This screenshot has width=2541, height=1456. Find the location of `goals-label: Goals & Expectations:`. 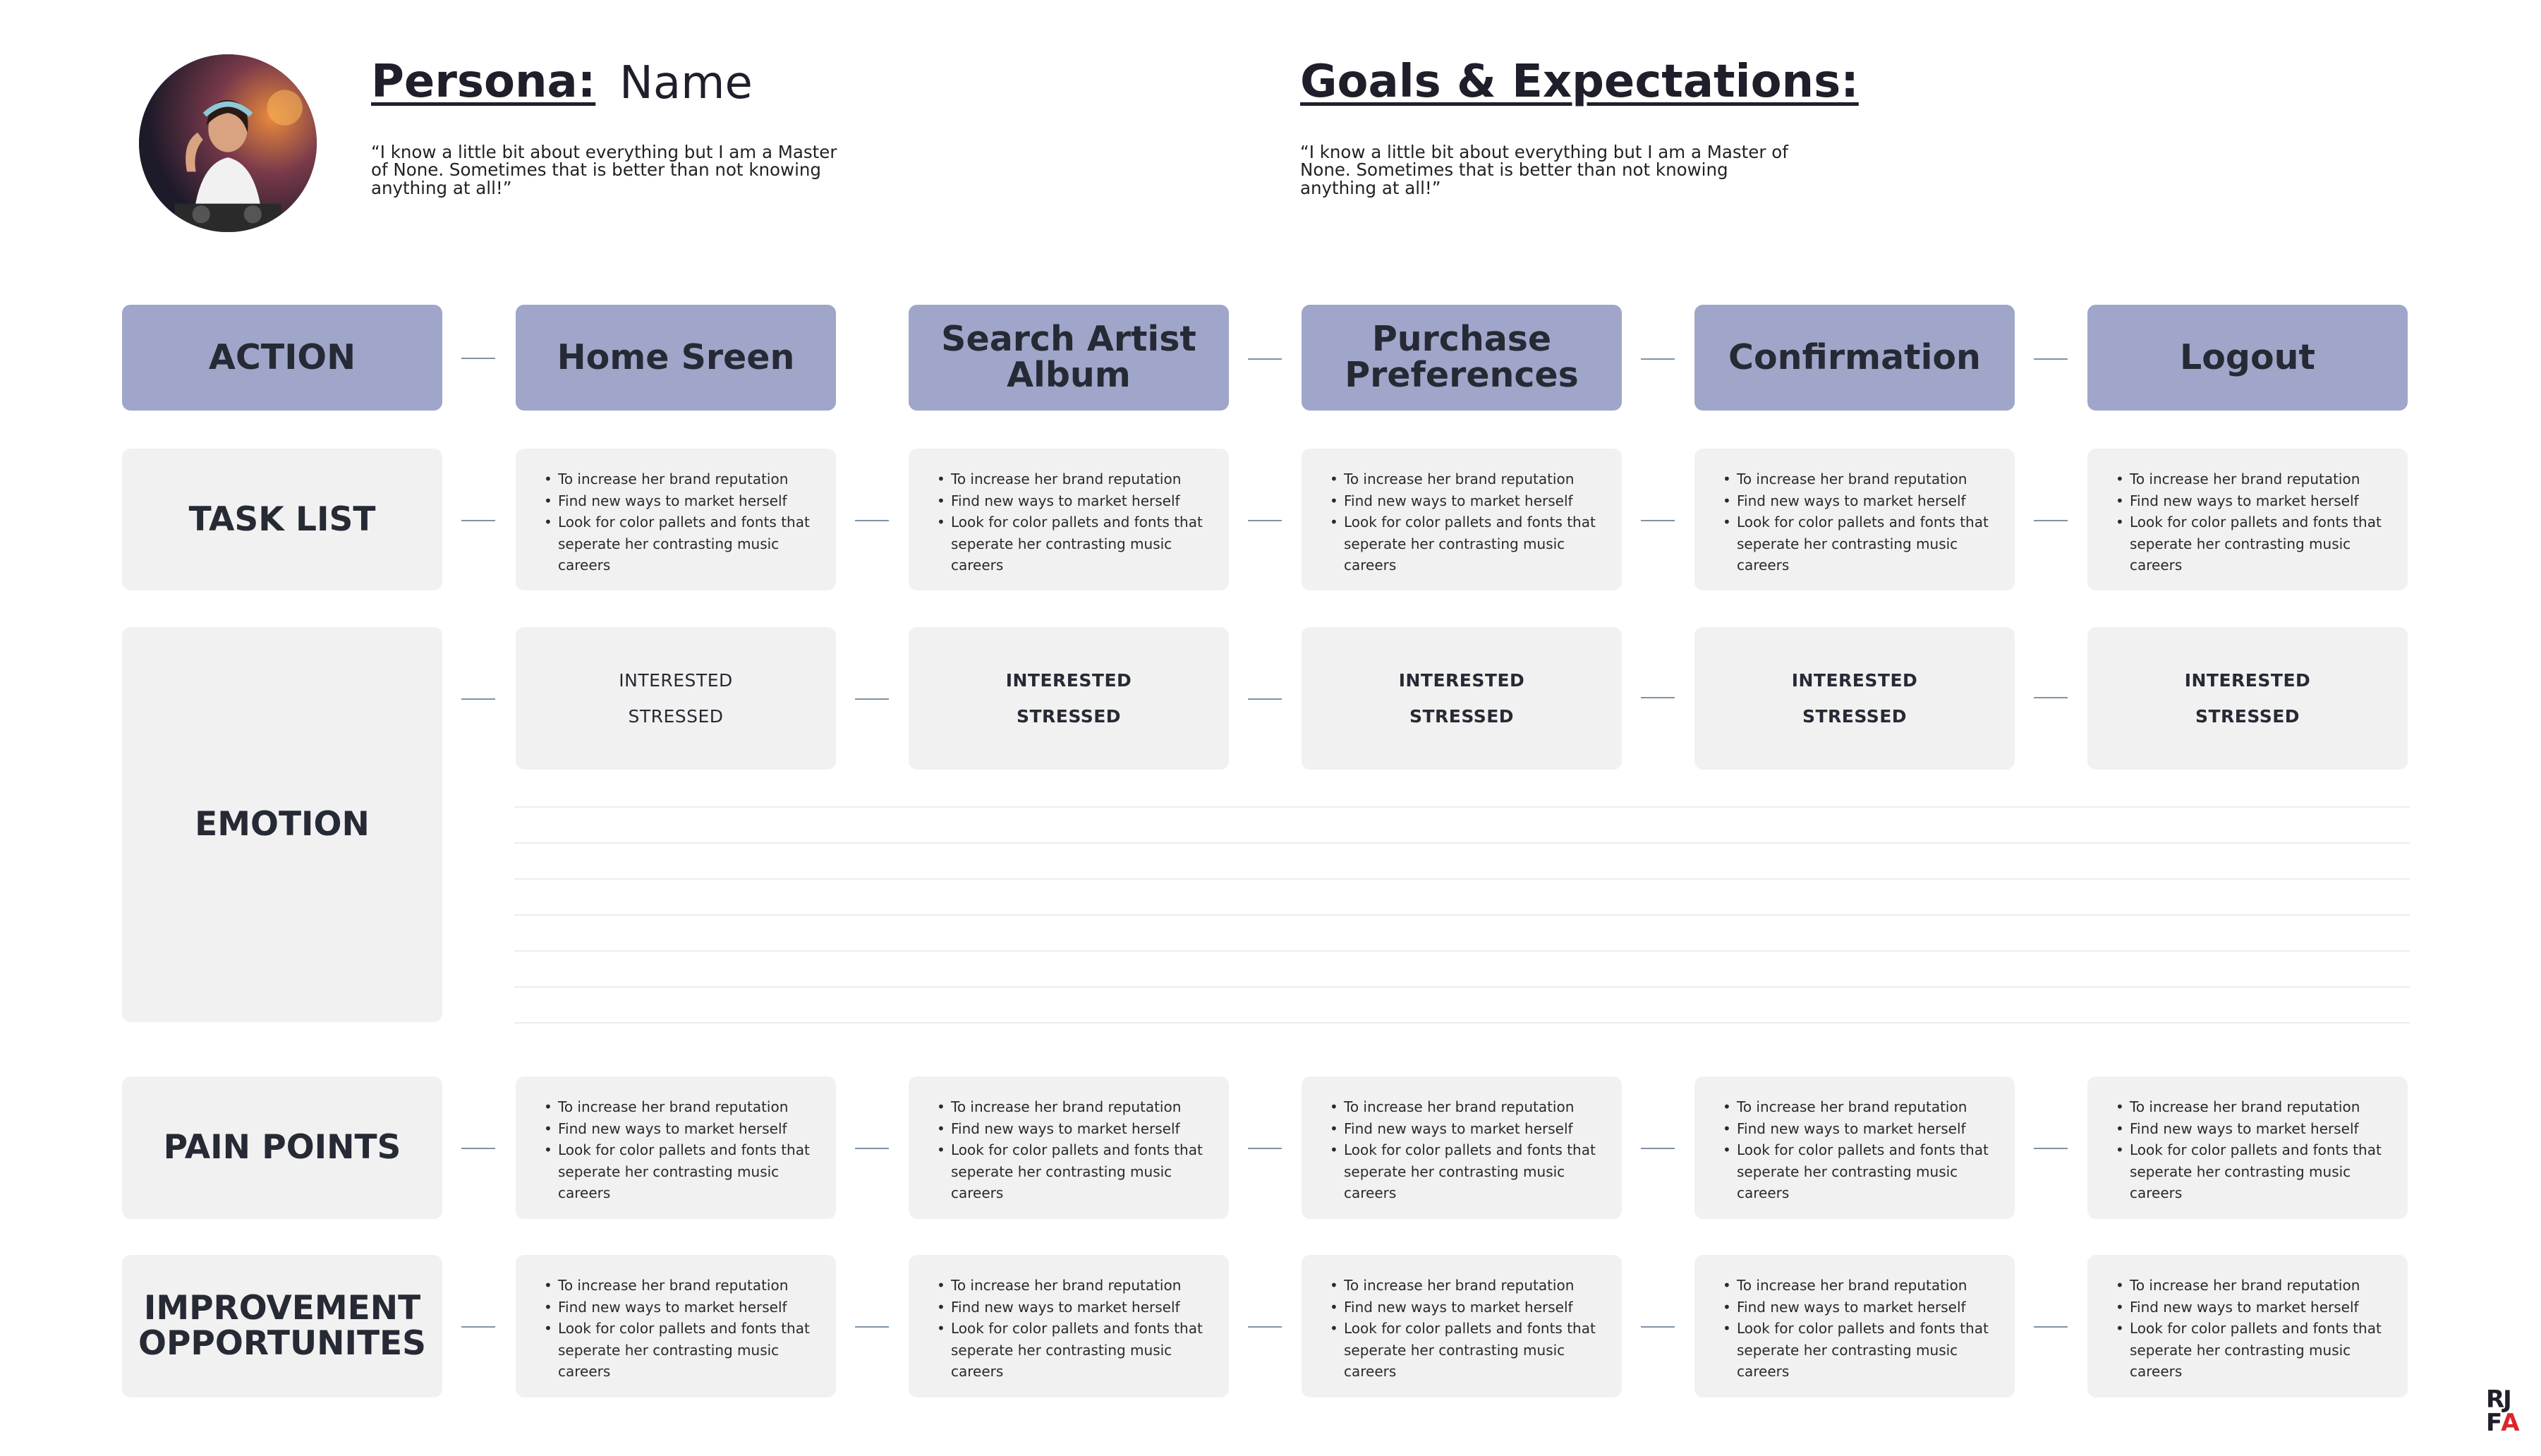

goals-label: Goals & Expectations: is located at coordinates (1579, 82).